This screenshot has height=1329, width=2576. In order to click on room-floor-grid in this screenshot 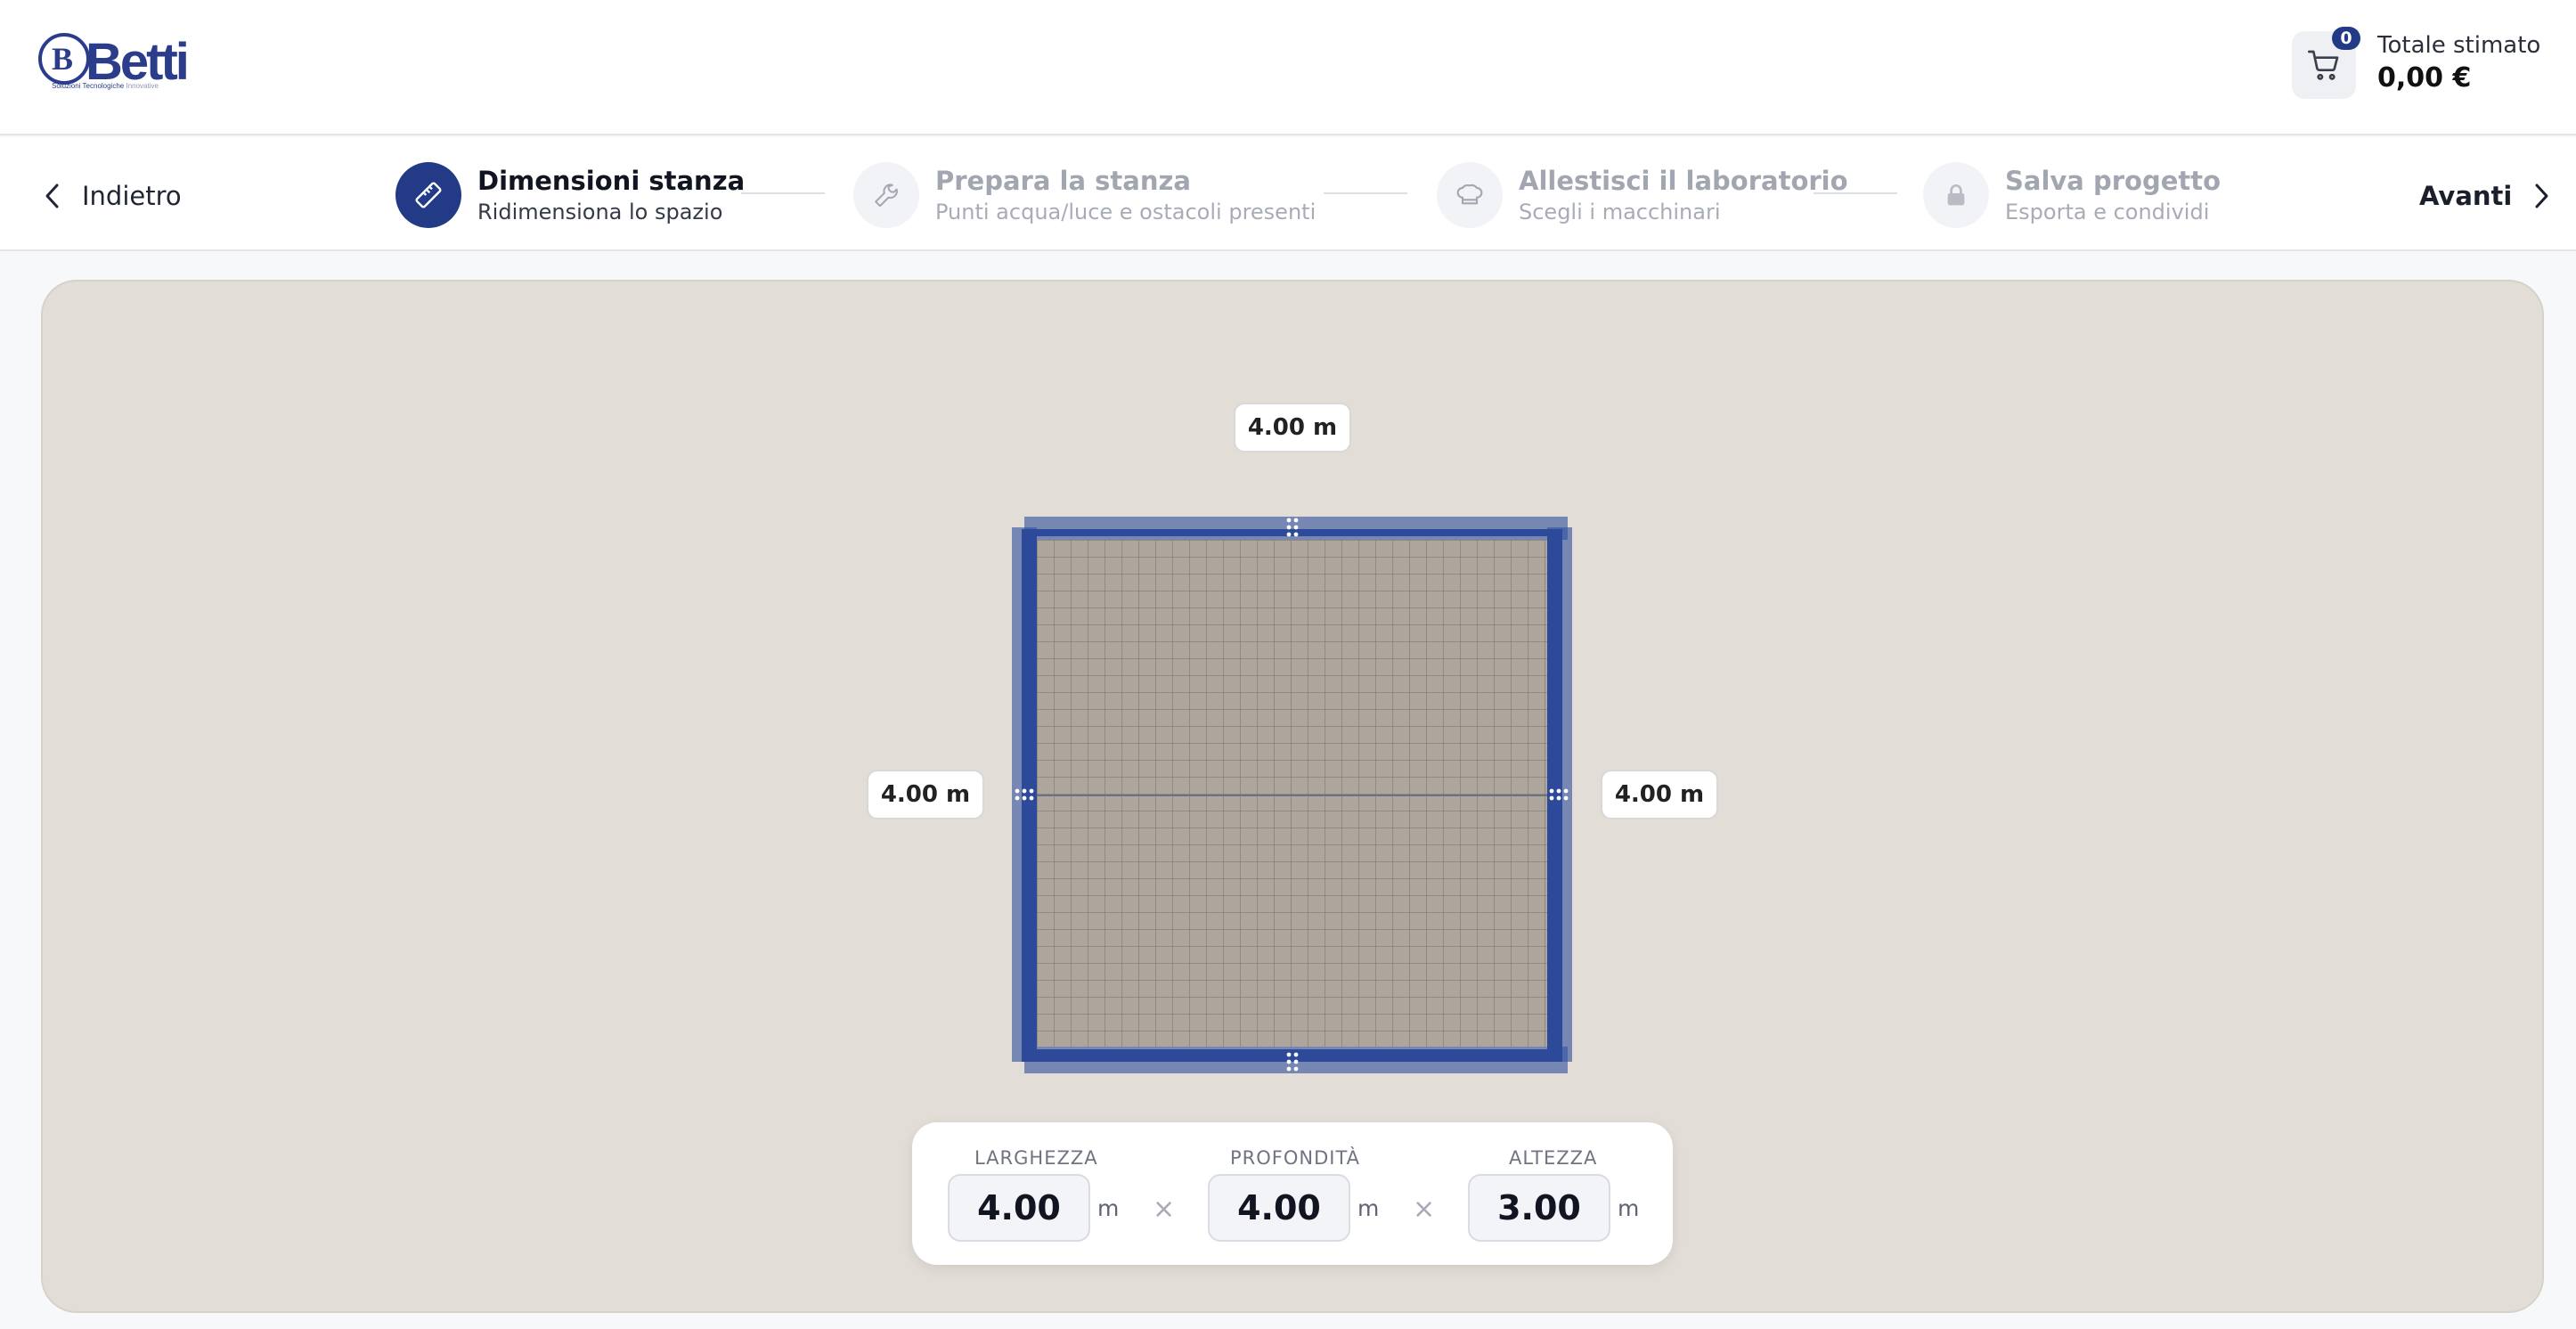, I will do `click(1292, 793)`.